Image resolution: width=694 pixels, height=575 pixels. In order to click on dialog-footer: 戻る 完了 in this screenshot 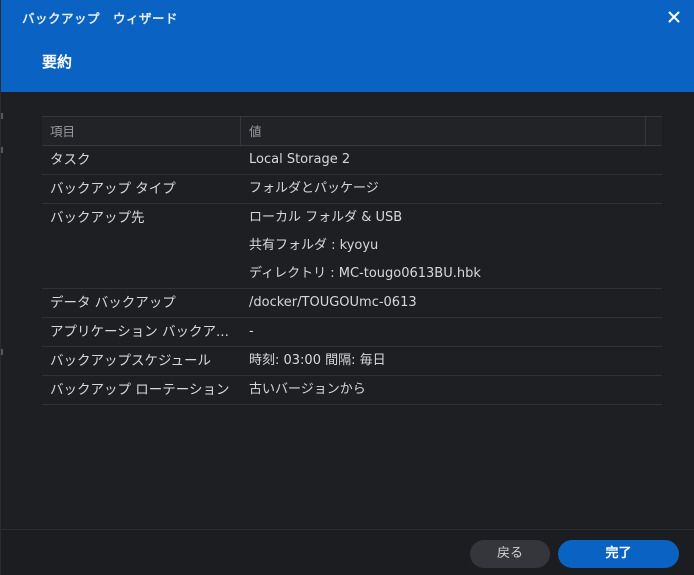, I will do `click(347, 552)`.